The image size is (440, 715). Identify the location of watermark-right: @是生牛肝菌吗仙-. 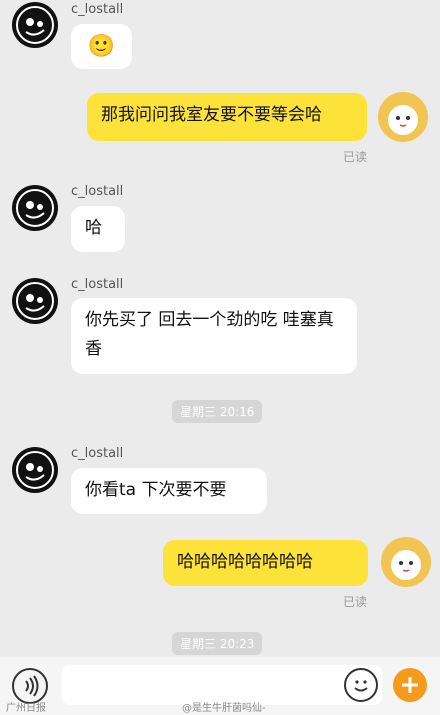
(224, 708).